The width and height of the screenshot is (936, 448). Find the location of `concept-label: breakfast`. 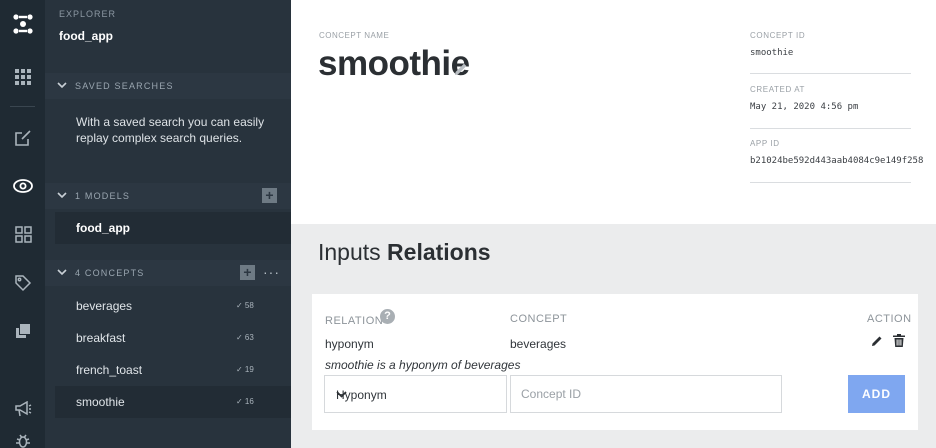

concept-label: breakfast is located at coordinates (101, 338).